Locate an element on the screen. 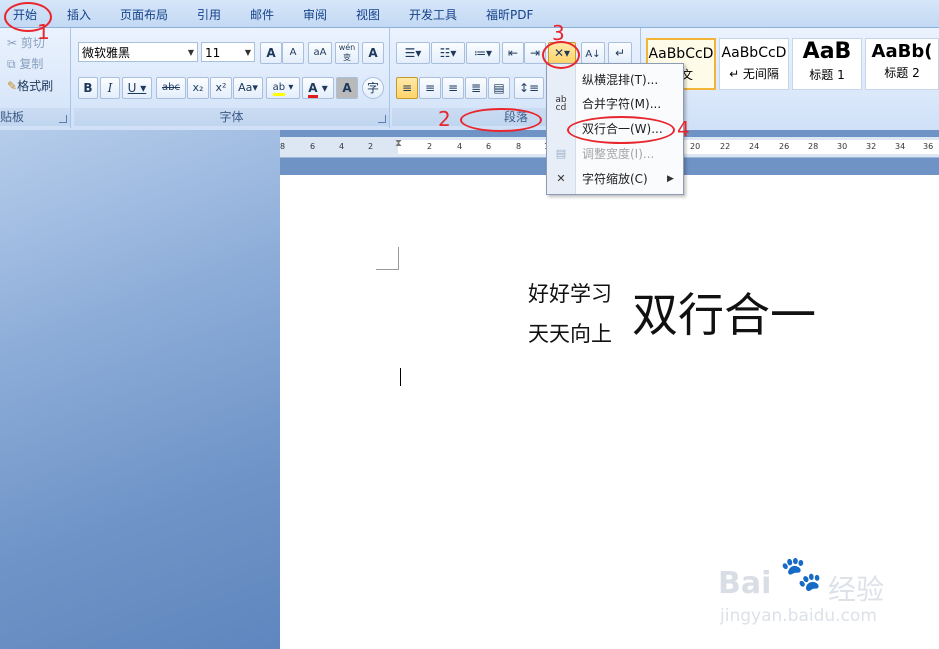 The image size is (939, 649). multilevel-list-button: ≔▾ is located at coordinates (483, 53).